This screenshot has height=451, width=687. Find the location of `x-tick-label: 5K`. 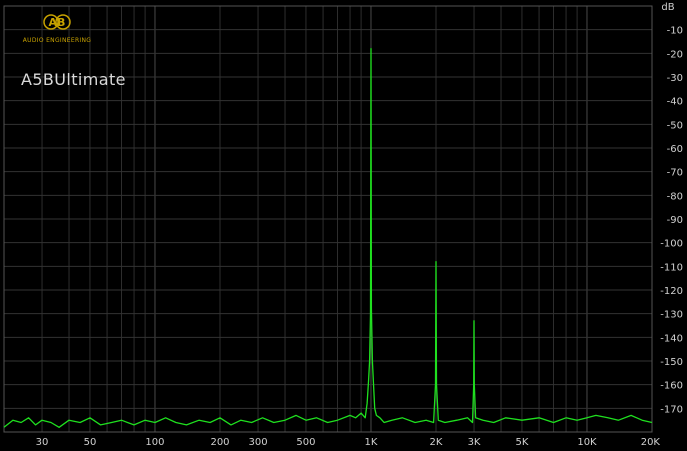

x-tick-label: 5K is located at coordinates (521, 442).